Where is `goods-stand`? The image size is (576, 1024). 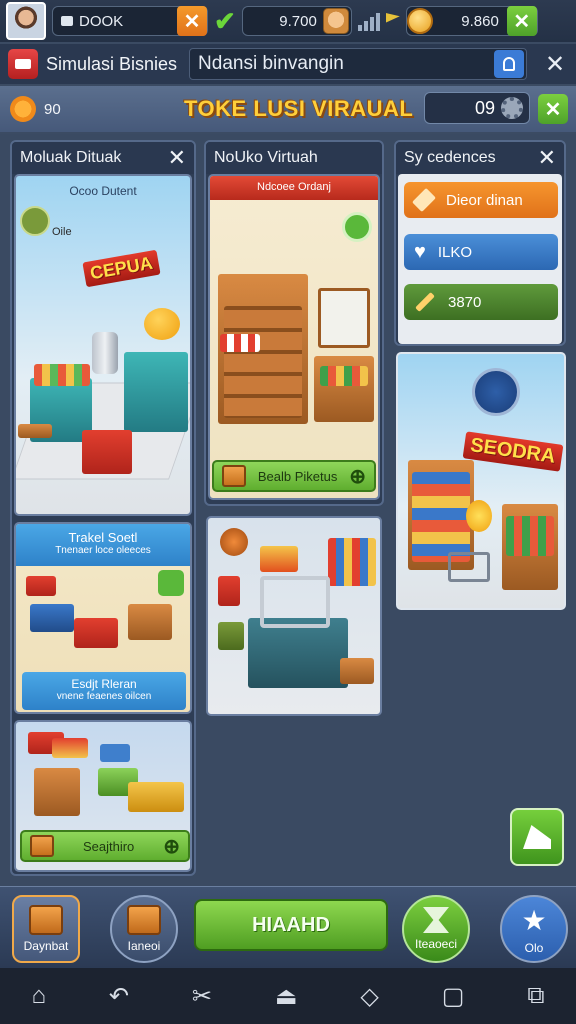
goods-stand is located at coordinates (279, 559).